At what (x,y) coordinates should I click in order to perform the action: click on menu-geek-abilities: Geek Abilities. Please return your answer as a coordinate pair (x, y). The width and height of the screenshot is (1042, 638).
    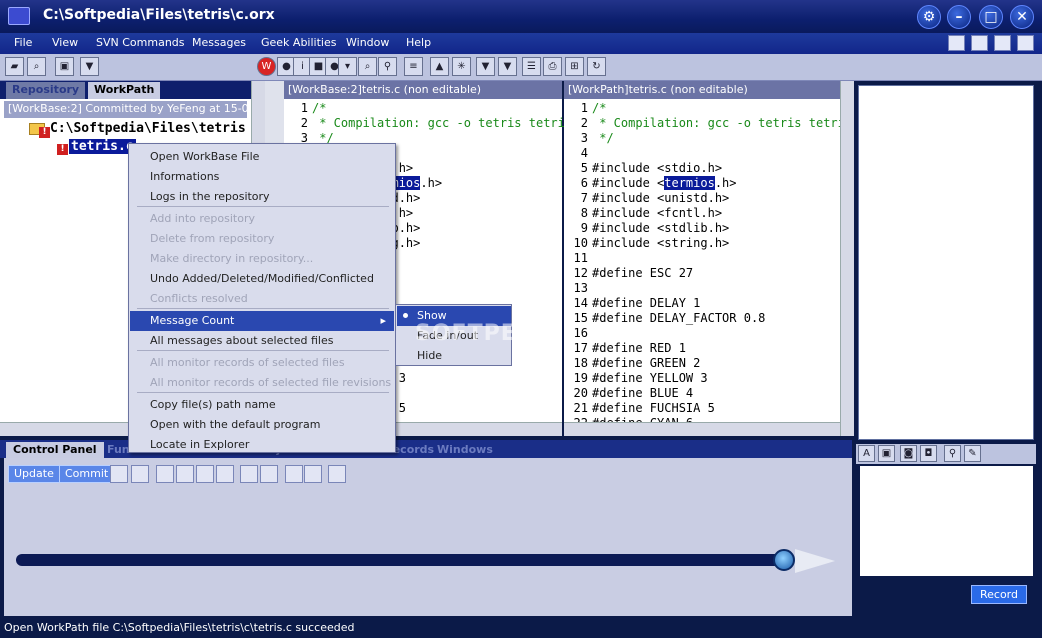
    Looking at the image, I should click on (298, 42).